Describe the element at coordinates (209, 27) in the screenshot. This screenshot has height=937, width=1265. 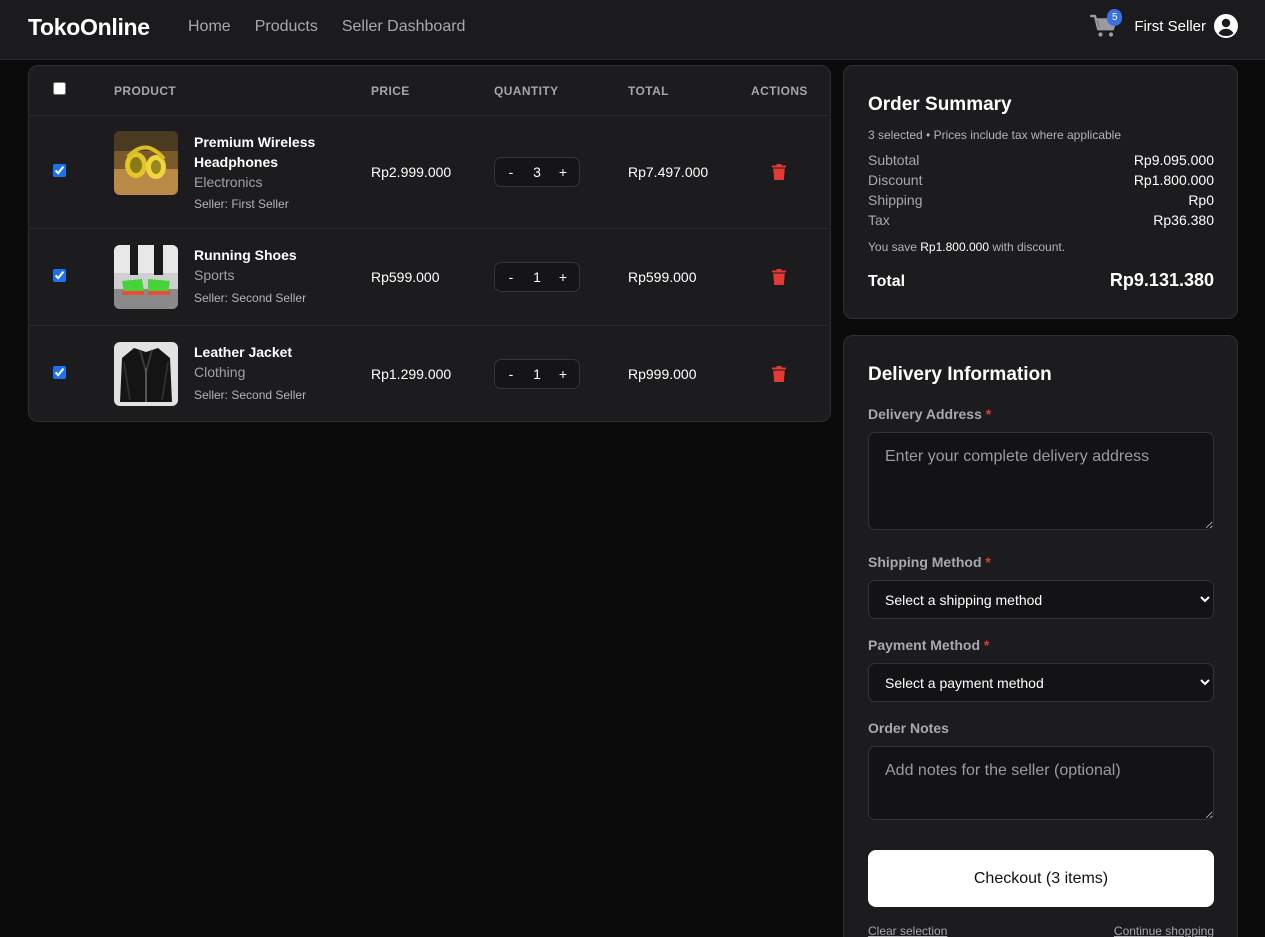
I see `nav-link-home: Home` at that location.